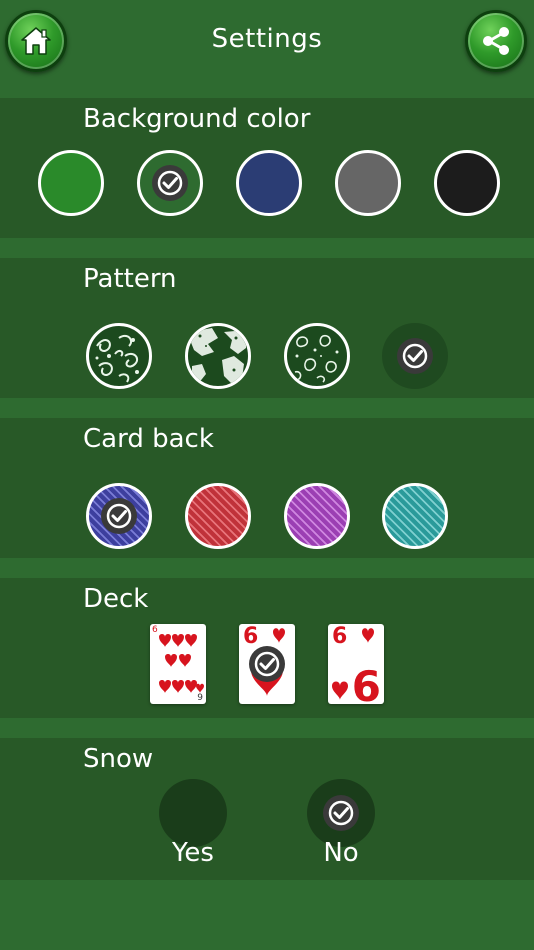 Image resolution: width=534 pixels, height=950 pixels. What do you see at coordinates (317, 516) in the screenshot?
I see `card-back-purple` at bounding box center [317, 516].